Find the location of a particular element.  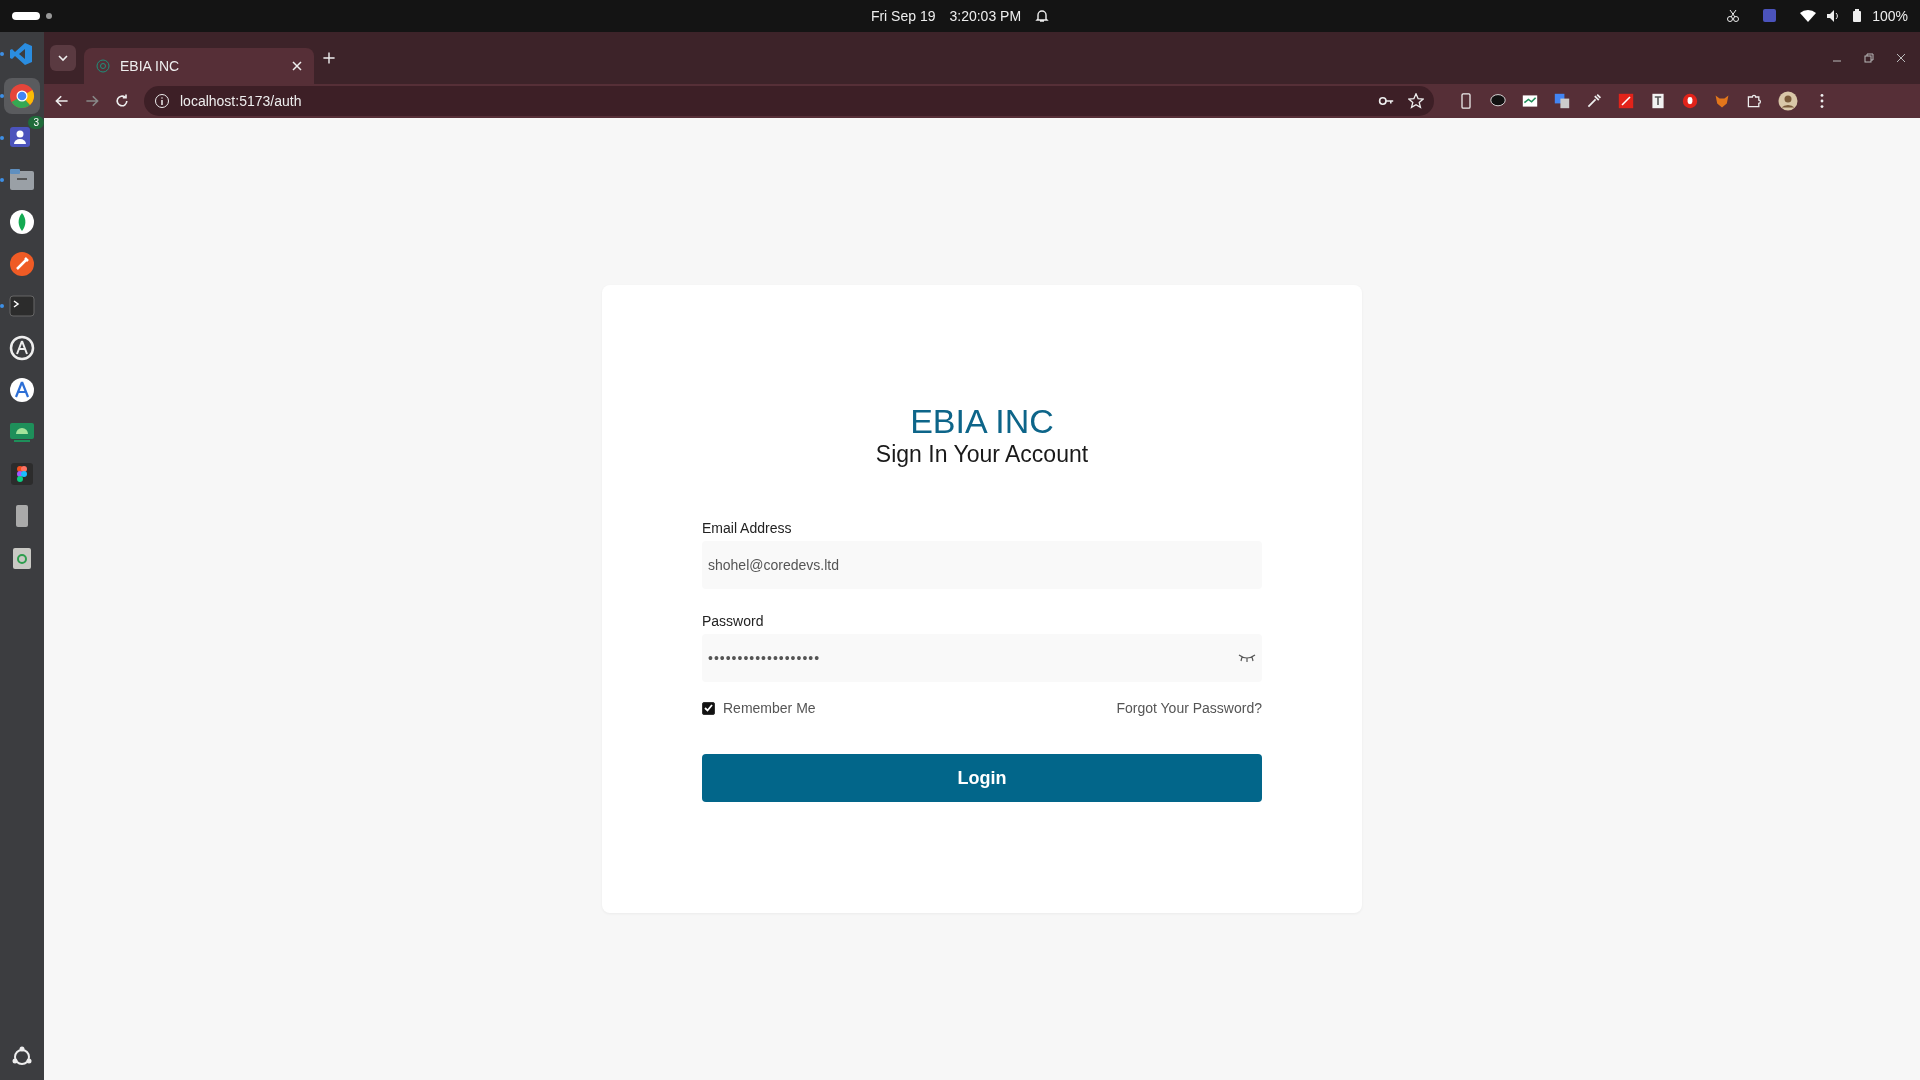

url-text: localhost:5173/auth is located at coordinates (241, 101).